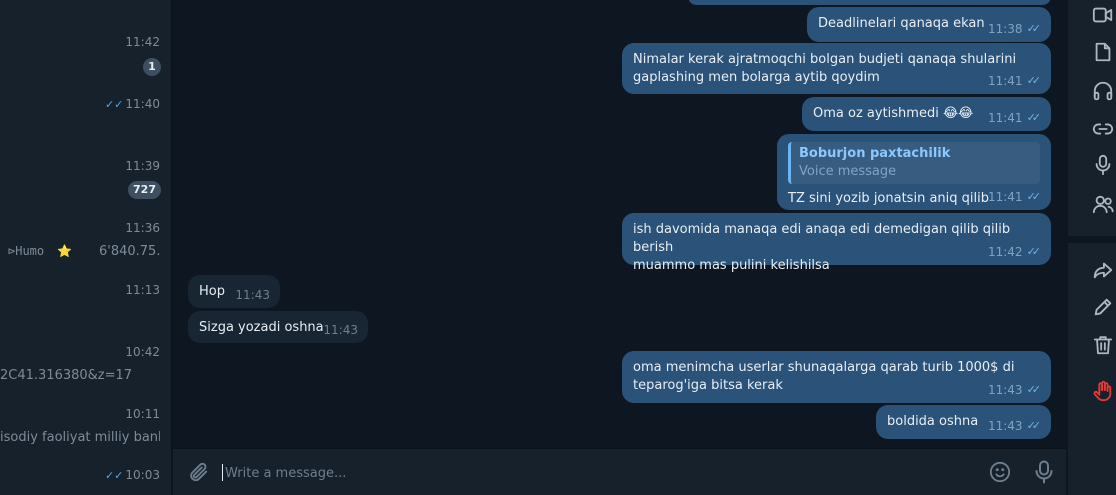 The height and width of the screenshot is (495, 1116). I want to click on emoji-icon, so click(1000, 472).